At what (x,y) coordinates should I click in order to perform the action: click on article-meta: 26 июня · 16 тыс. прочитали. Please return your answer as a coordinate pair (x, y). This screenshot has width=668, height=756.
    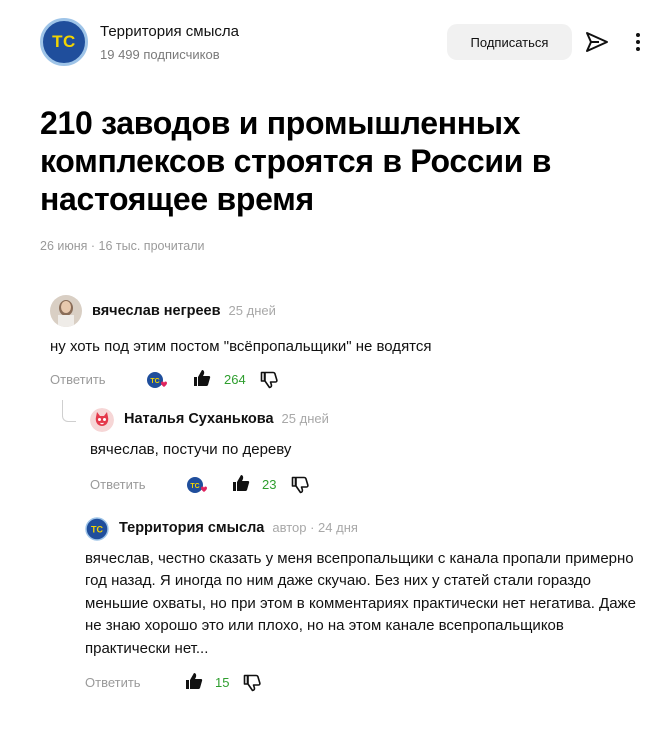
    Looking at the image, I should click on (122, 246).